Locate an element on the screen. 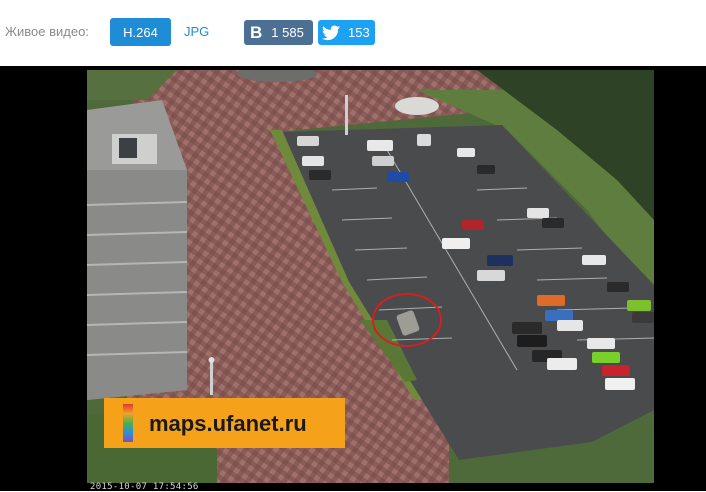 The height and width of the screenshot is (492, 706). twitter-share-button: 153 is located at coordinates (346, 32).